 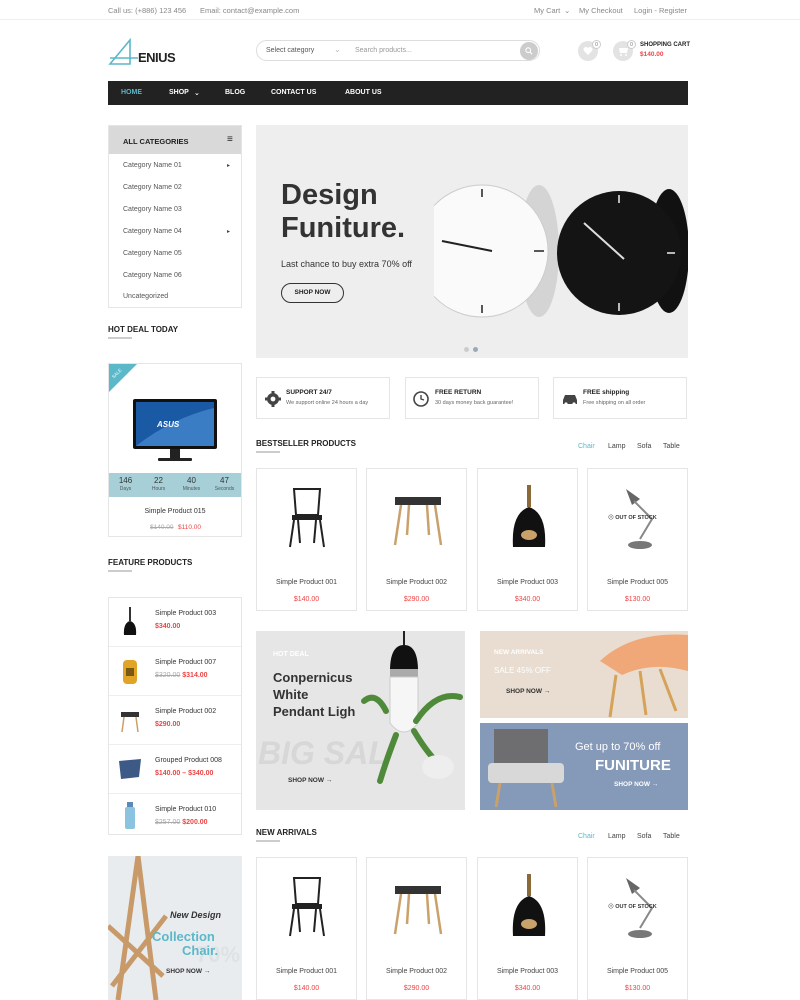 What do you see at coordinates (421, 399) in the screenshot?
I see `clock-icon` at bounding box center [421, 399].